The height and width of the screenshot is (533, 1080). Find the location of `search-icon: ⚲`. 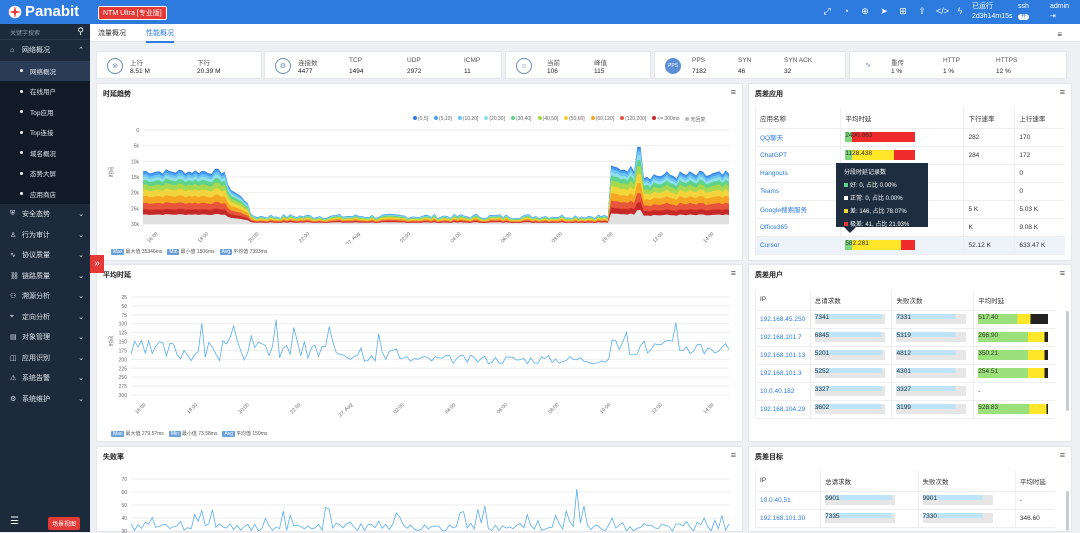

search-icon: ⚲ is located at coordinates (80, 31).